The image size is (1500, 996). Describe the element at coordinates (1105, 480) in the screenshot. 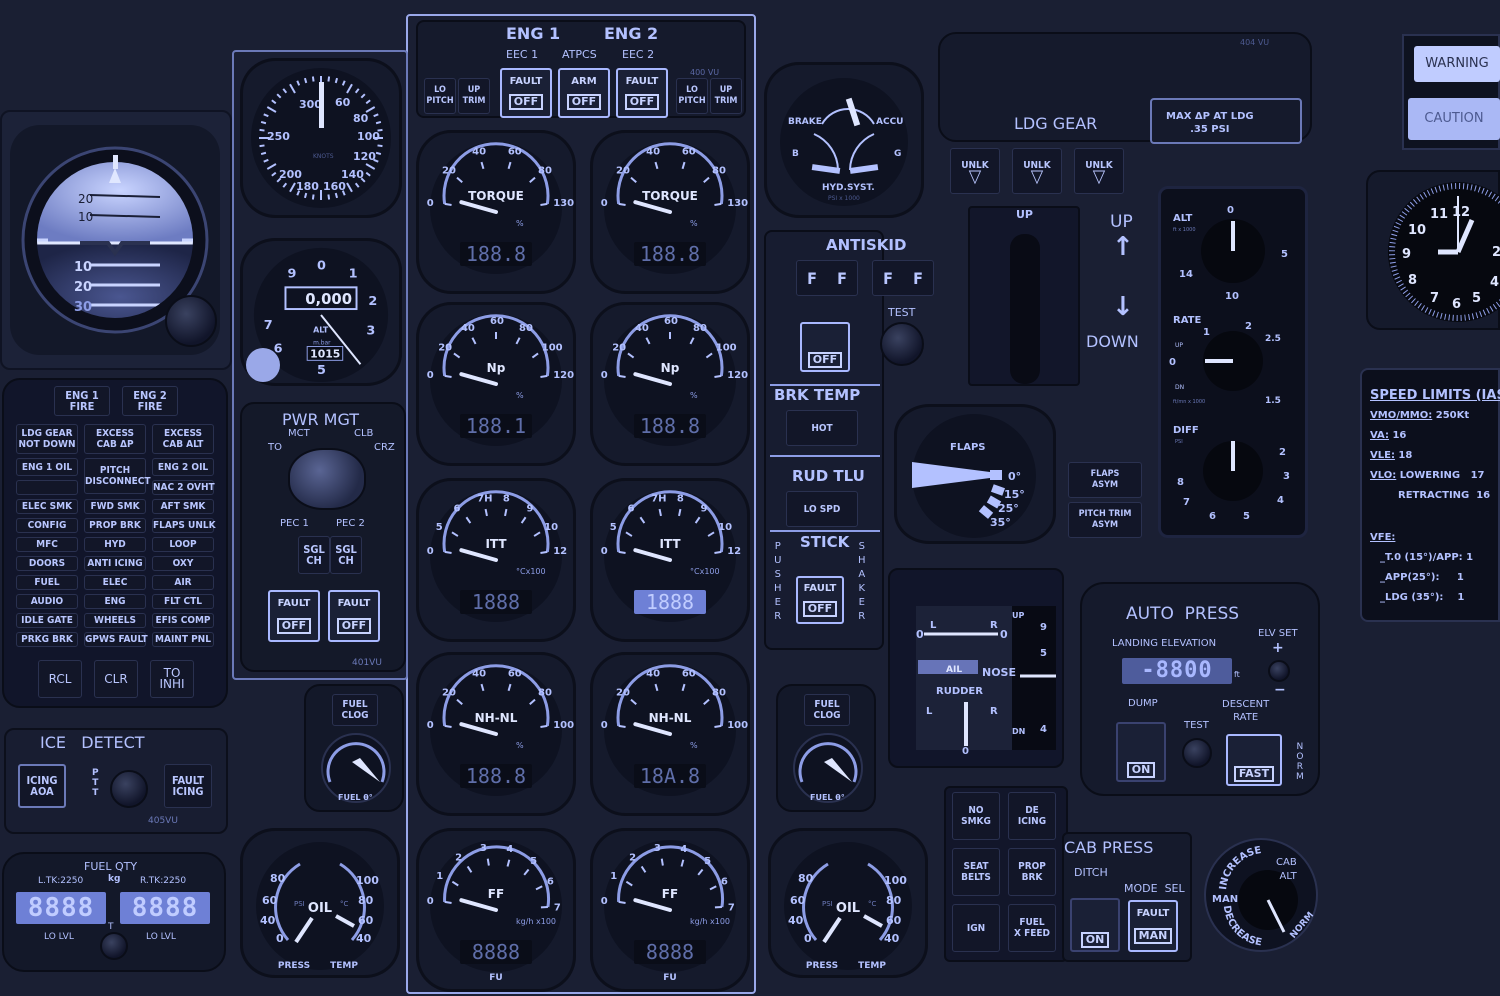

I see `flaps-asym-light: FLAPS ASYM` at that location.